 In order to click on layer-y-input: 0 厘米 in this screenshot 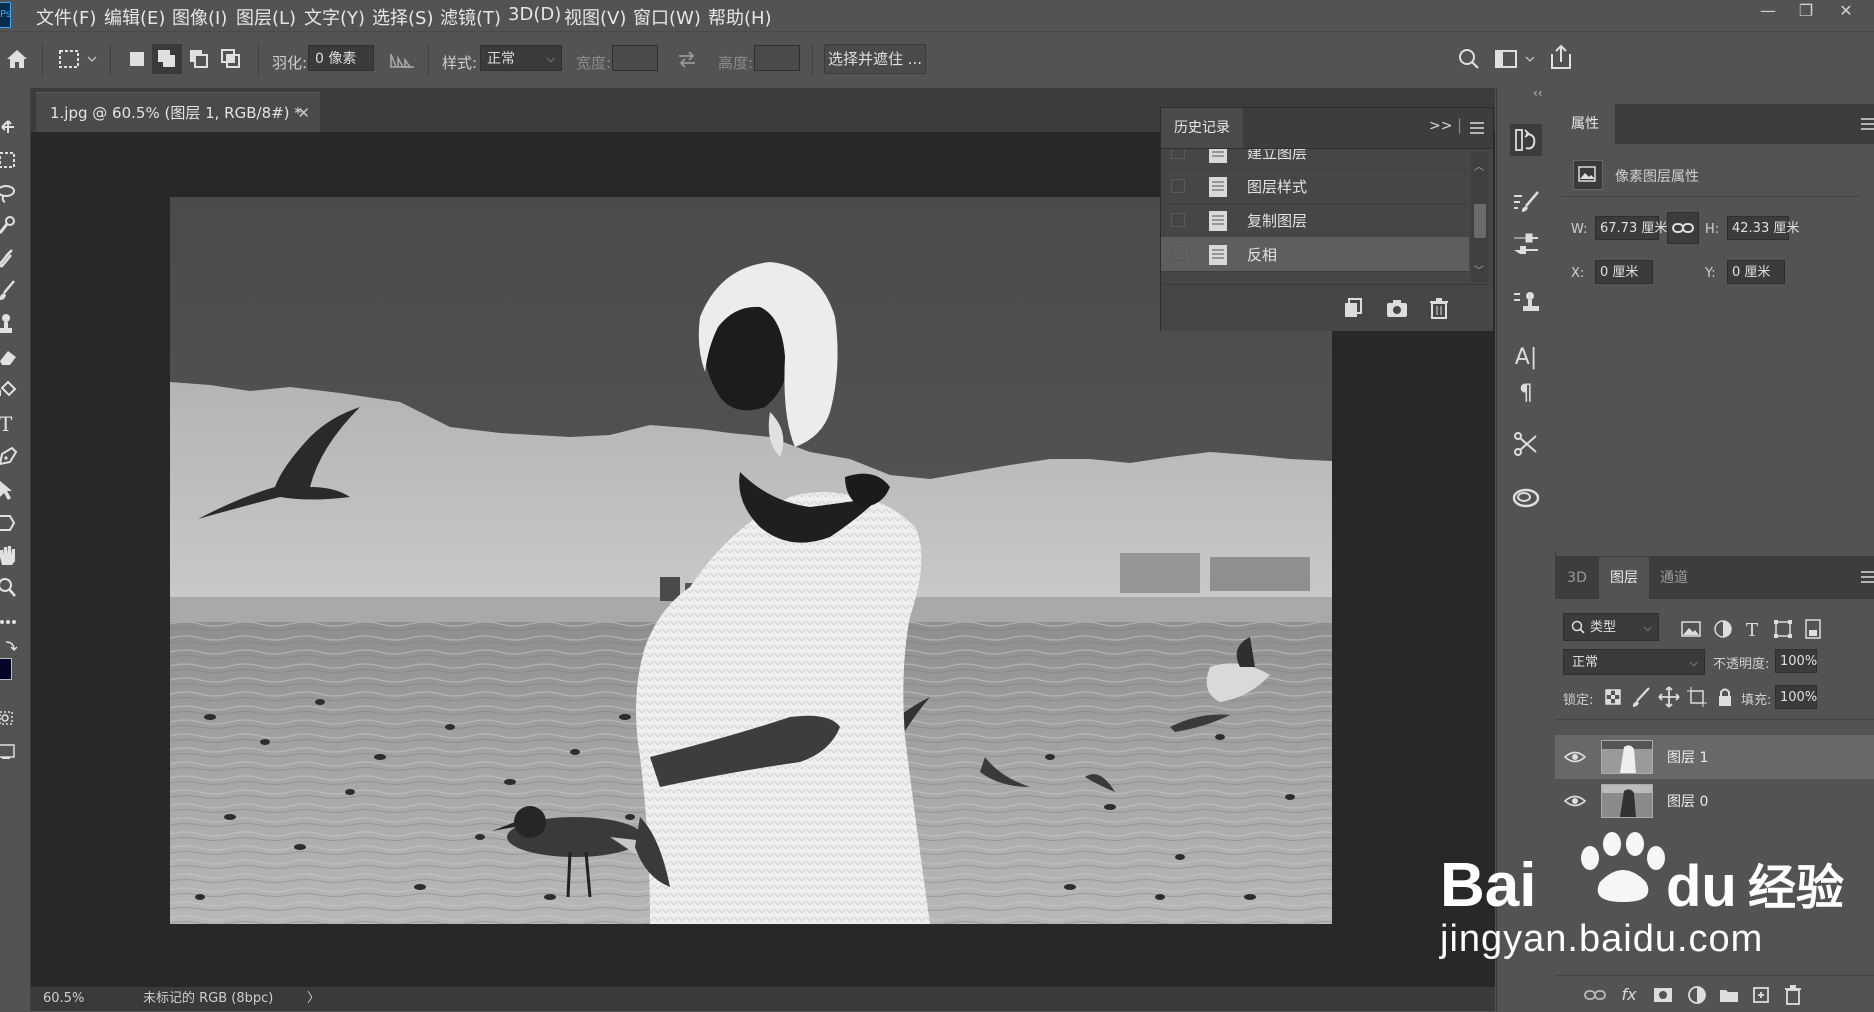, I will do `click(1756, 272)`.